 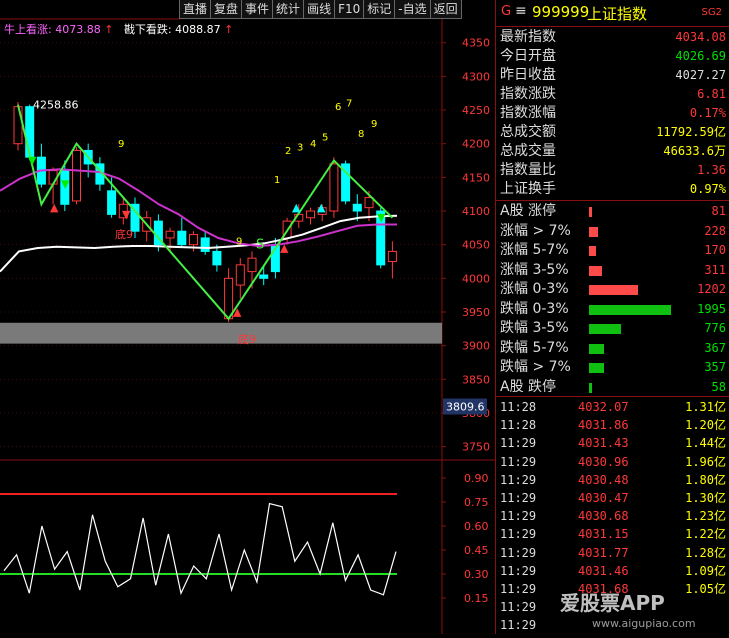 What do you see at coordinates (476, 43) in the screenshot?
I see `y-tick-label: 4350` at bounding box center [476, 43].